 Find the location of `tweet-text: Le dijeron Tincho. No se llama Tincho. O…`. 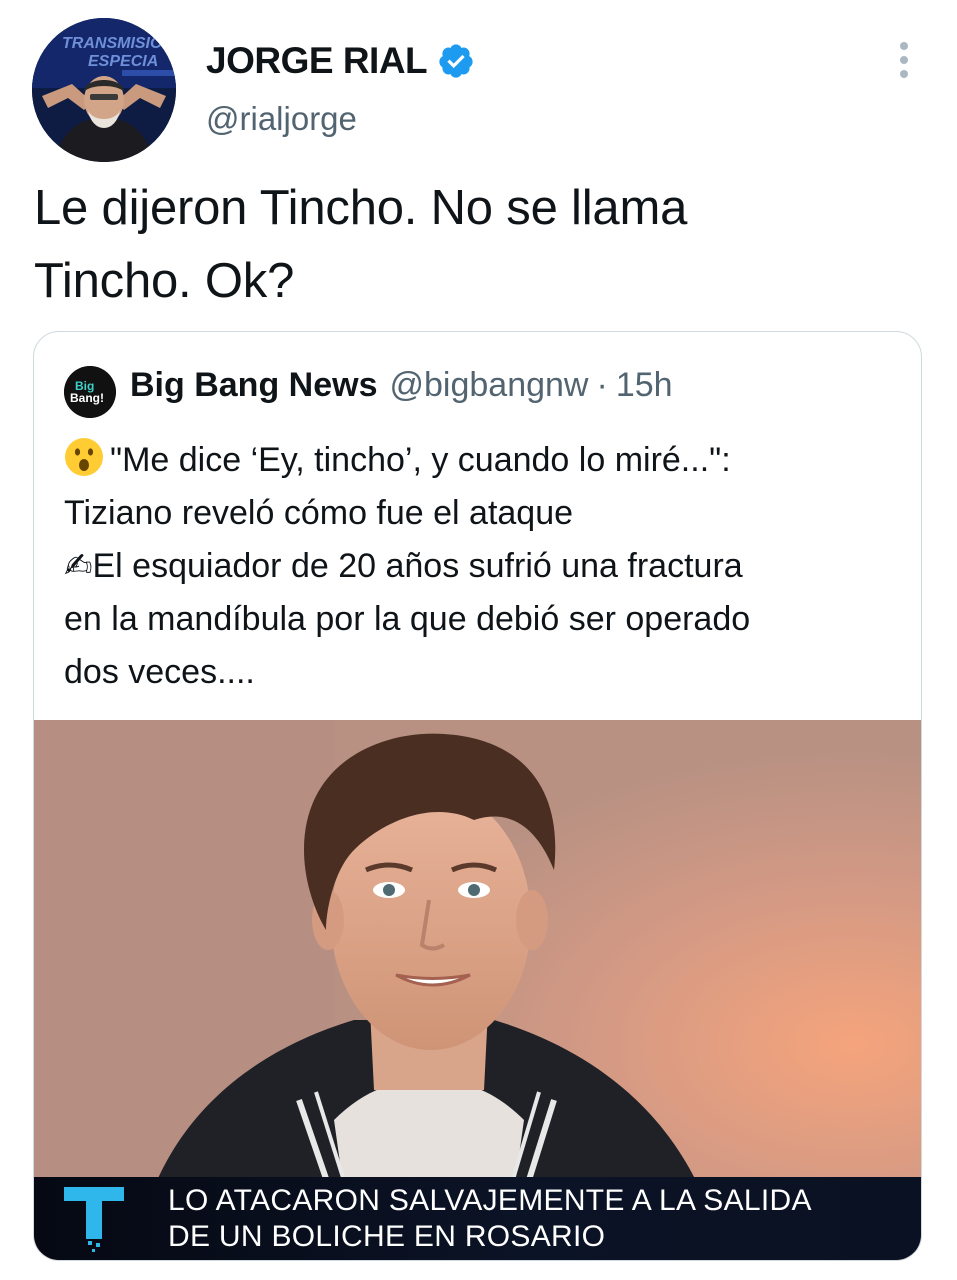

tweet-text: Le dijeron Tincho. No se llama Tincho. O… is located at coordinates (474, 245).